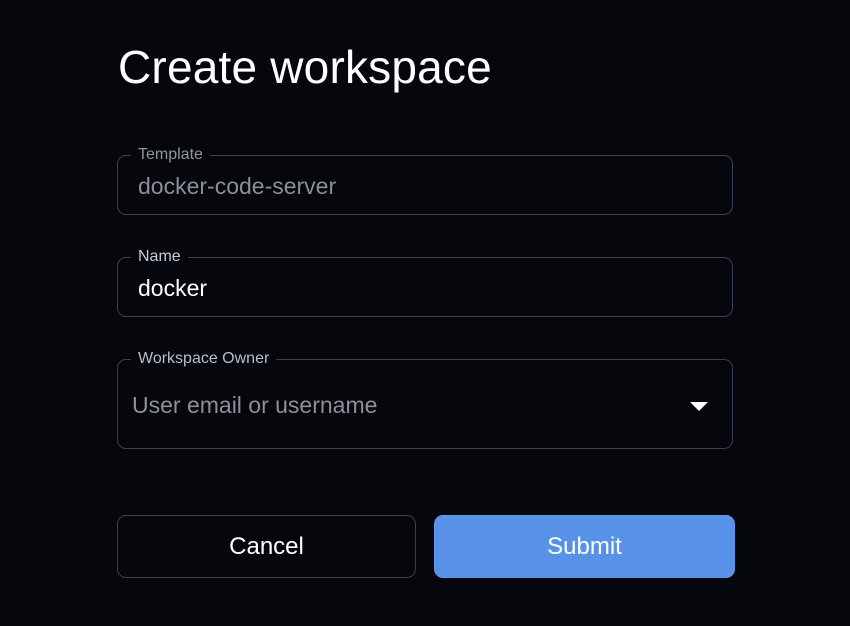 This screenshot has width=850, height=626. I want to click on chevron-down-icon, so click(699, 406).